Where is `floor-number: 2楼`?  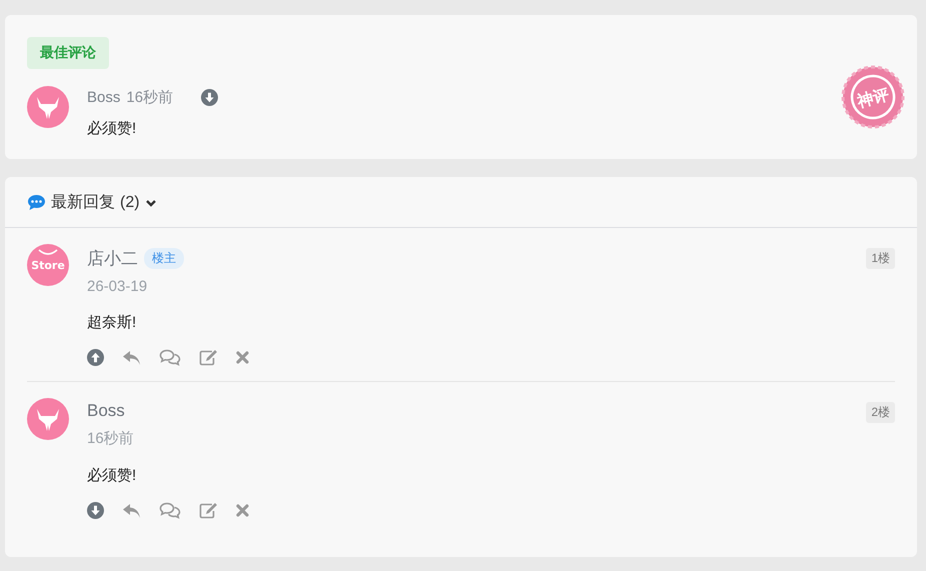 floor-number: 2楼 is located at coordinates (880, 412).